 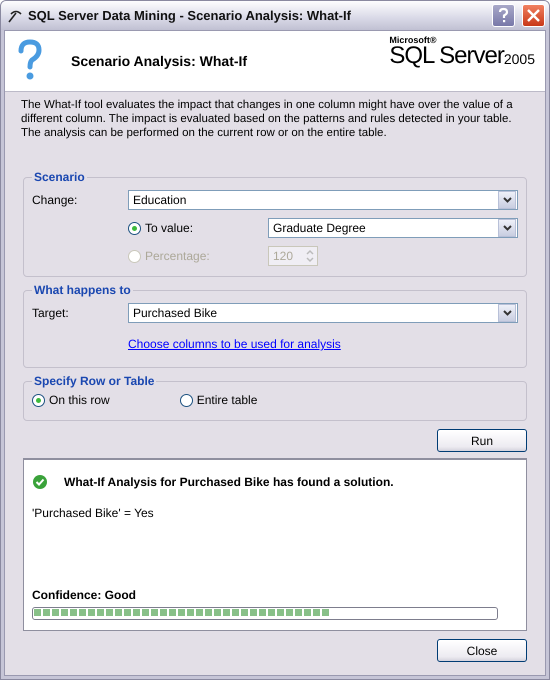 I want to click on help-button, so click(x=503, y=15).